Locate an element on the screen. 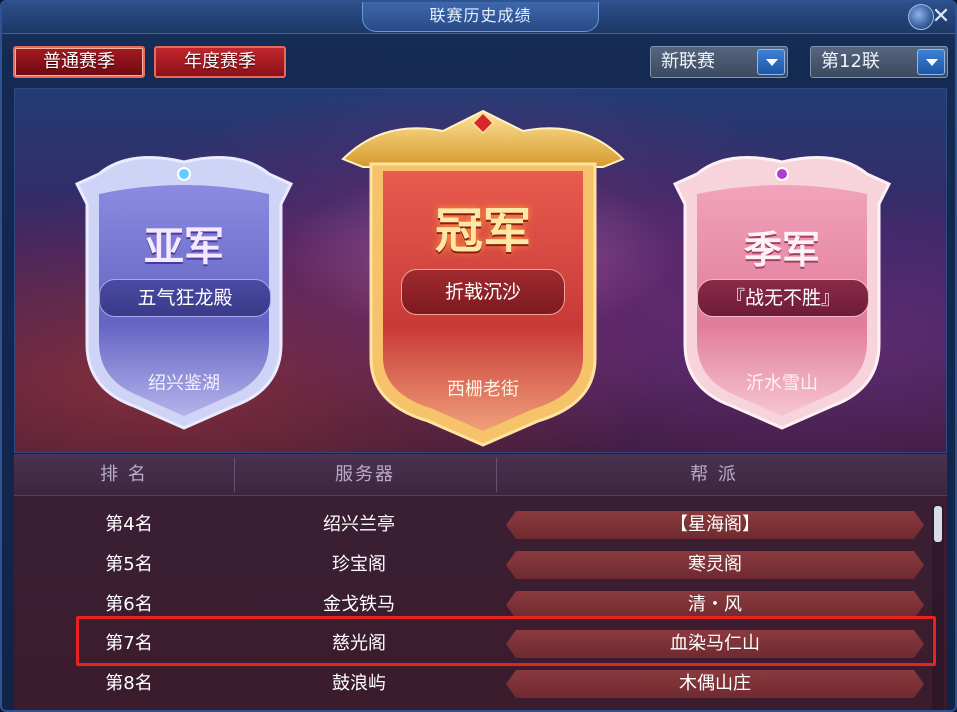  column-header-server: 服务器 is located at coordinates (365, 474).